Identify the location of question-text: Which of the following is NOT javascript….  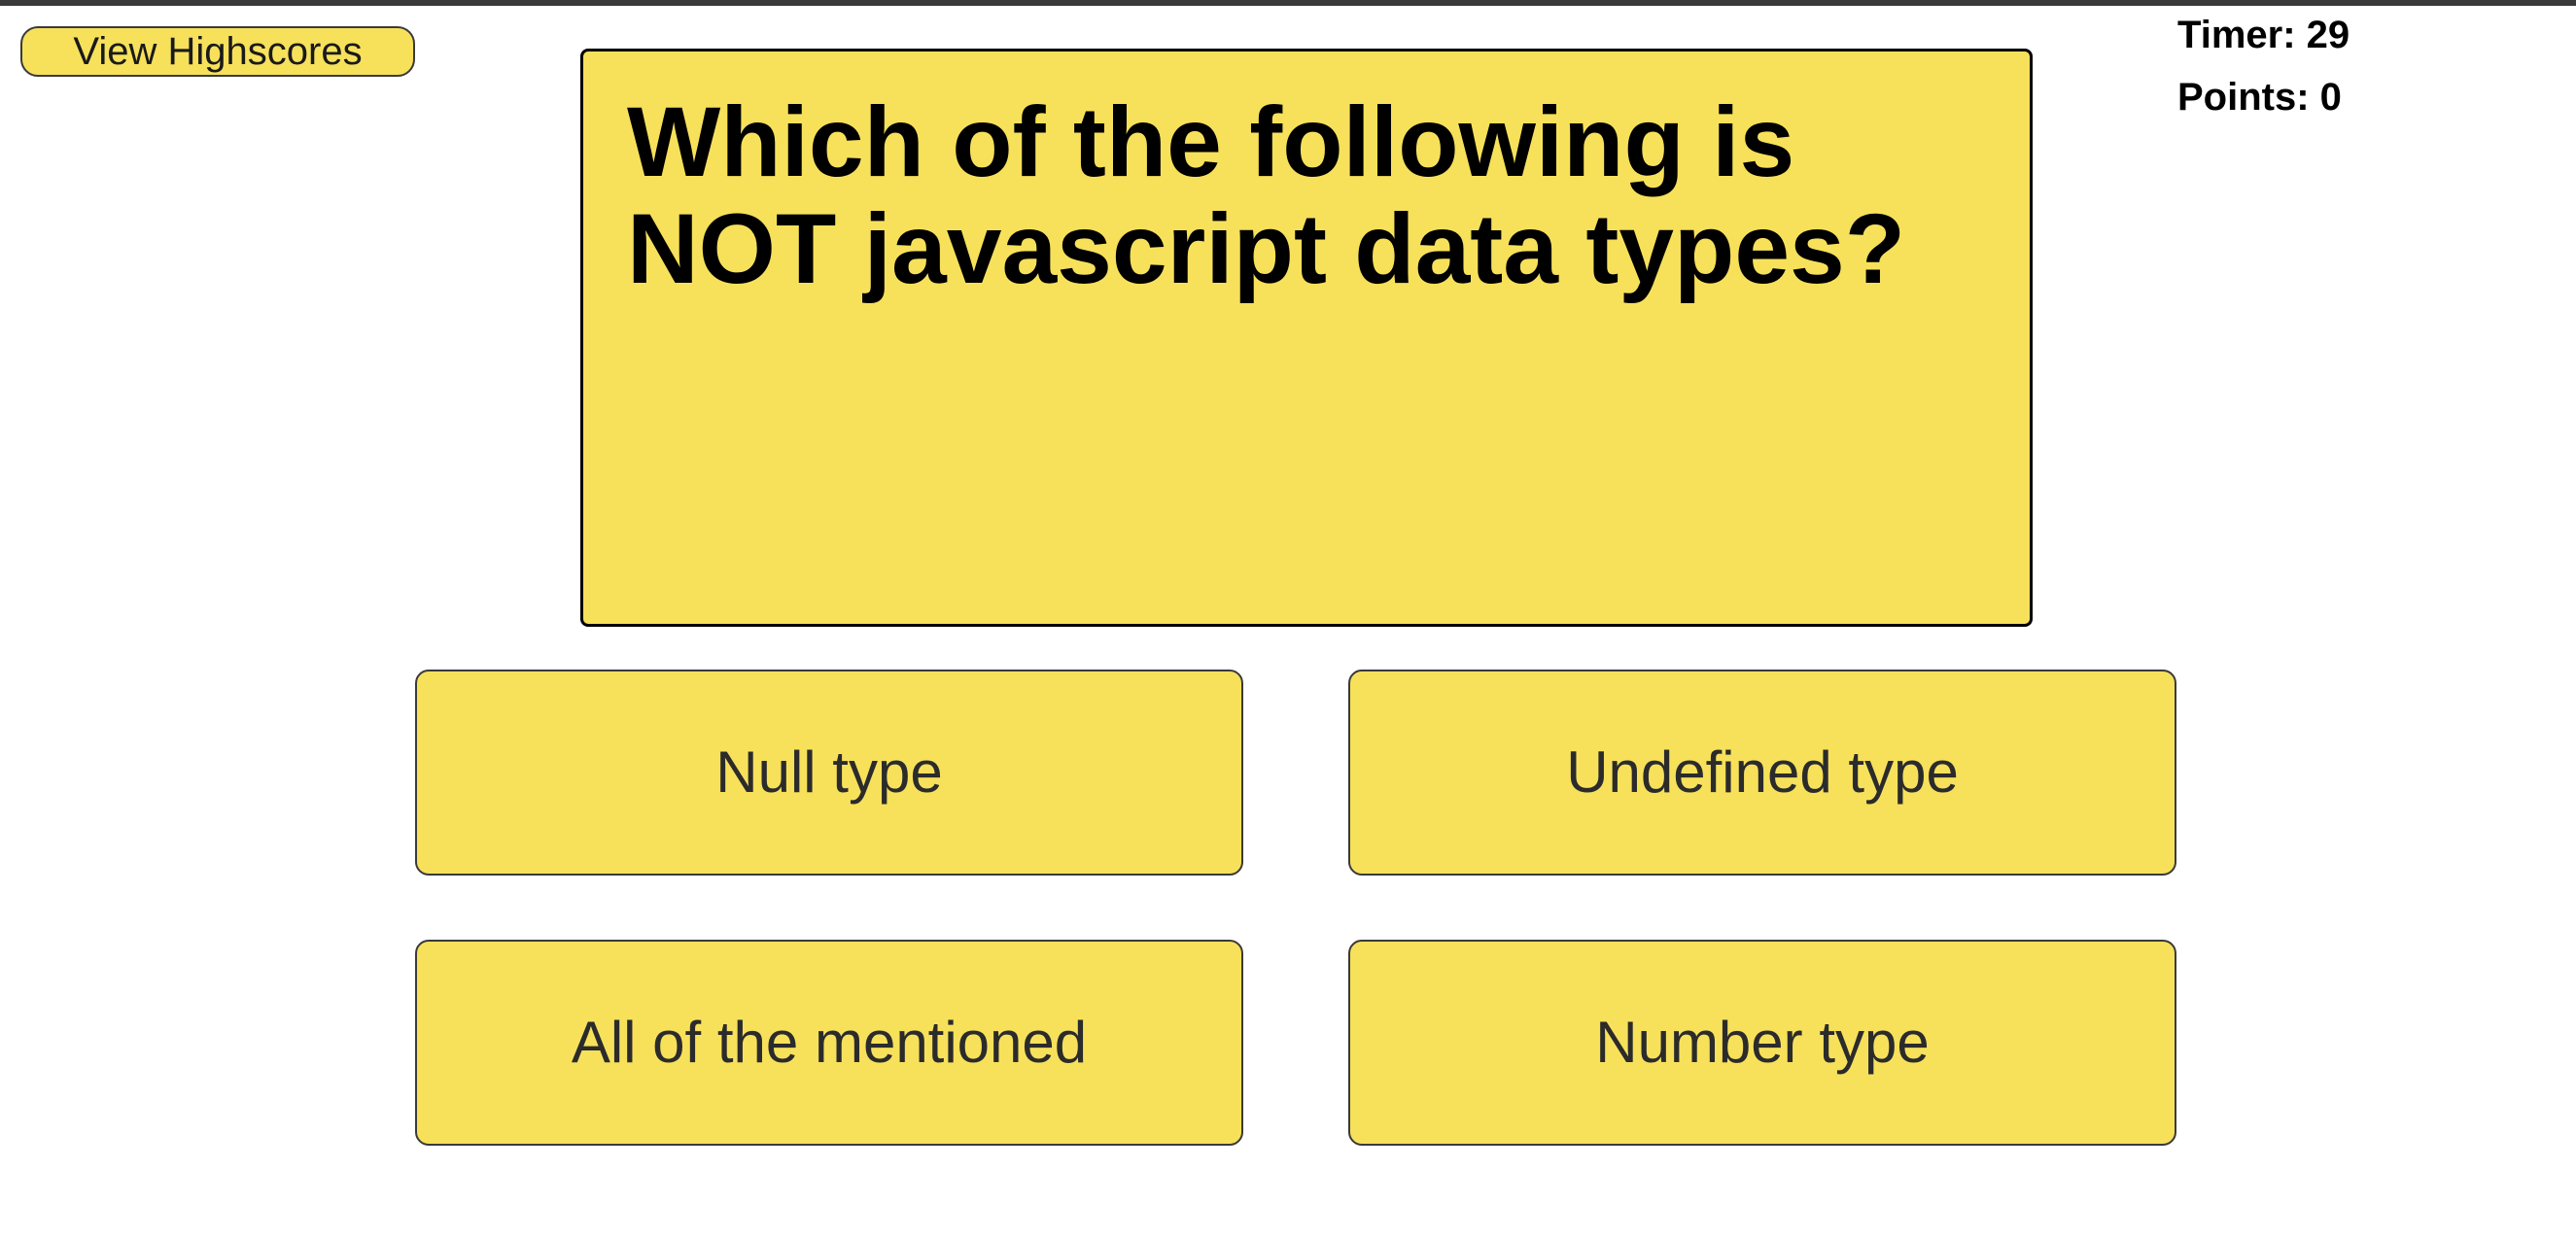
(1267, 195).